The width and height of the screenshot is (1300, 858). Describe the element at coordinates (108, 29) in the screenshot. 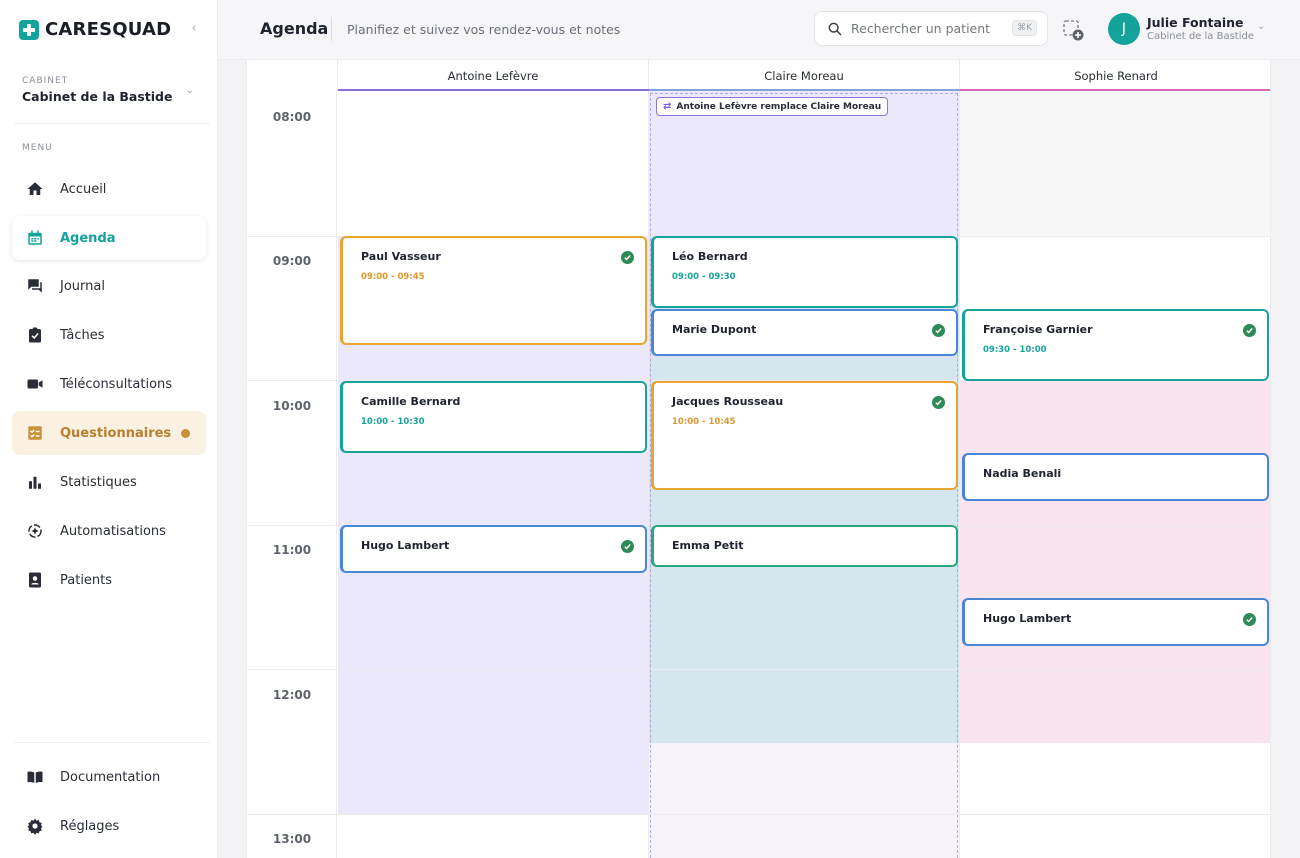

I see `app-name: CARESQUAD` at that location.